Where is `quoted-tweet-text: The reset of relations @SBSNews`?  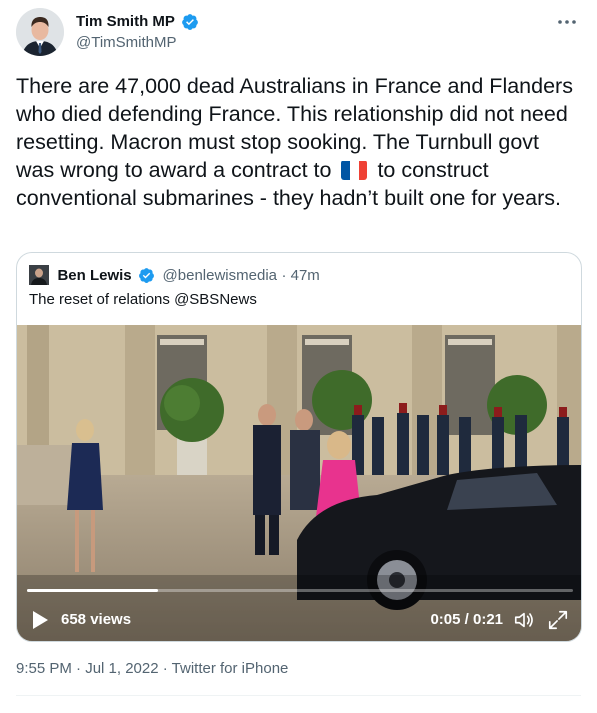
quoted-tweet-text: The reset of relations @SBSNews is located at coordinates (143, 299).